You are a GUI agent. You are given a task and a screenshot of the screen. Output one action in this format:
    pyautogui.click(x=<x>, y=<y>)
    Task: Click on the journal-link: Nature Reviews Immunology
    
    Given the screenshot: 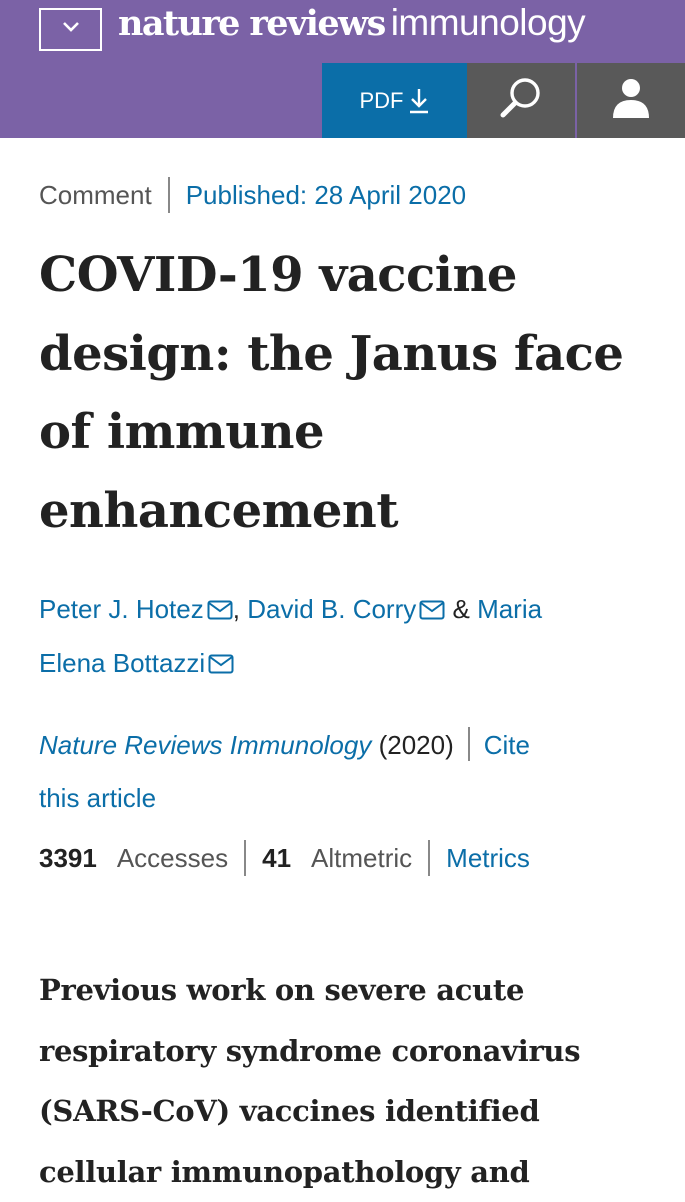 What is the action you would take?
    pyautogui.click(x=205, y=745)
    